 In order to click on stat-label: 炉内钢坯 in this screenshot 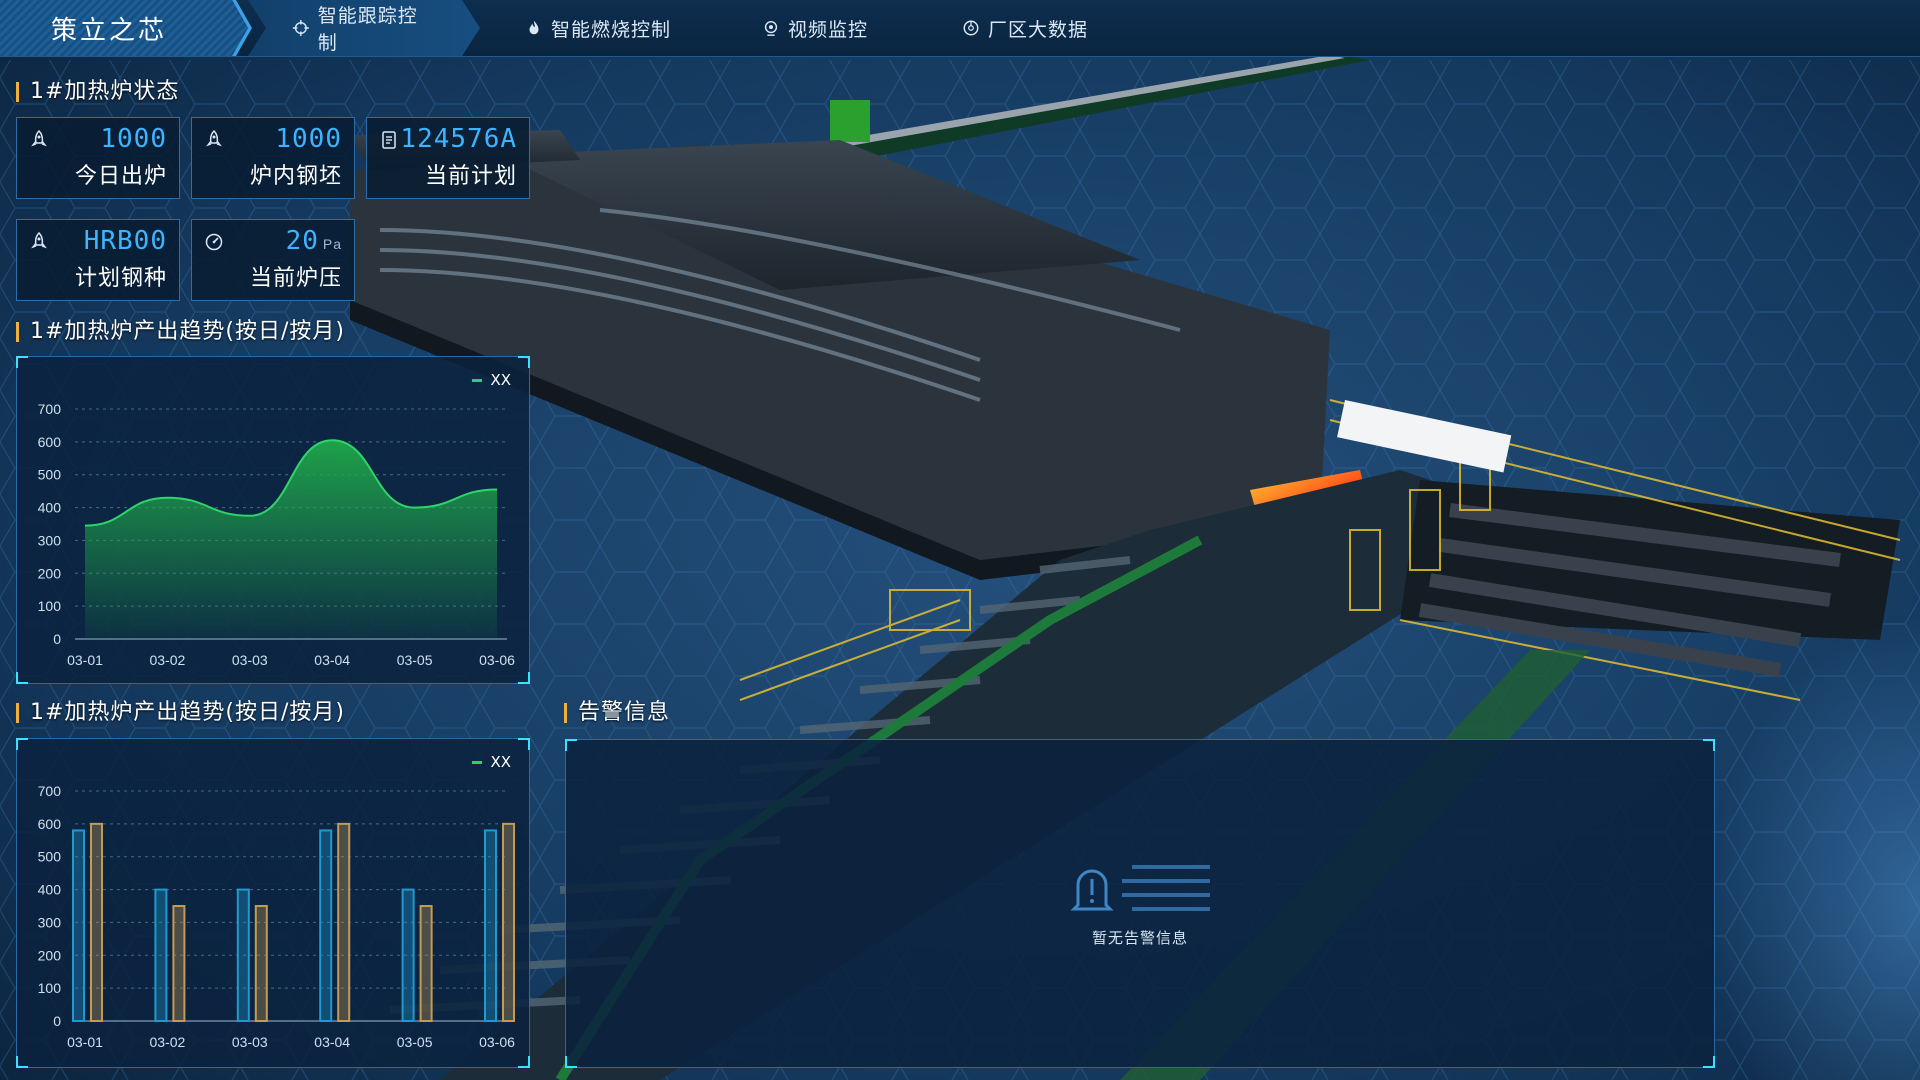, I will do `click(295, 176)`.